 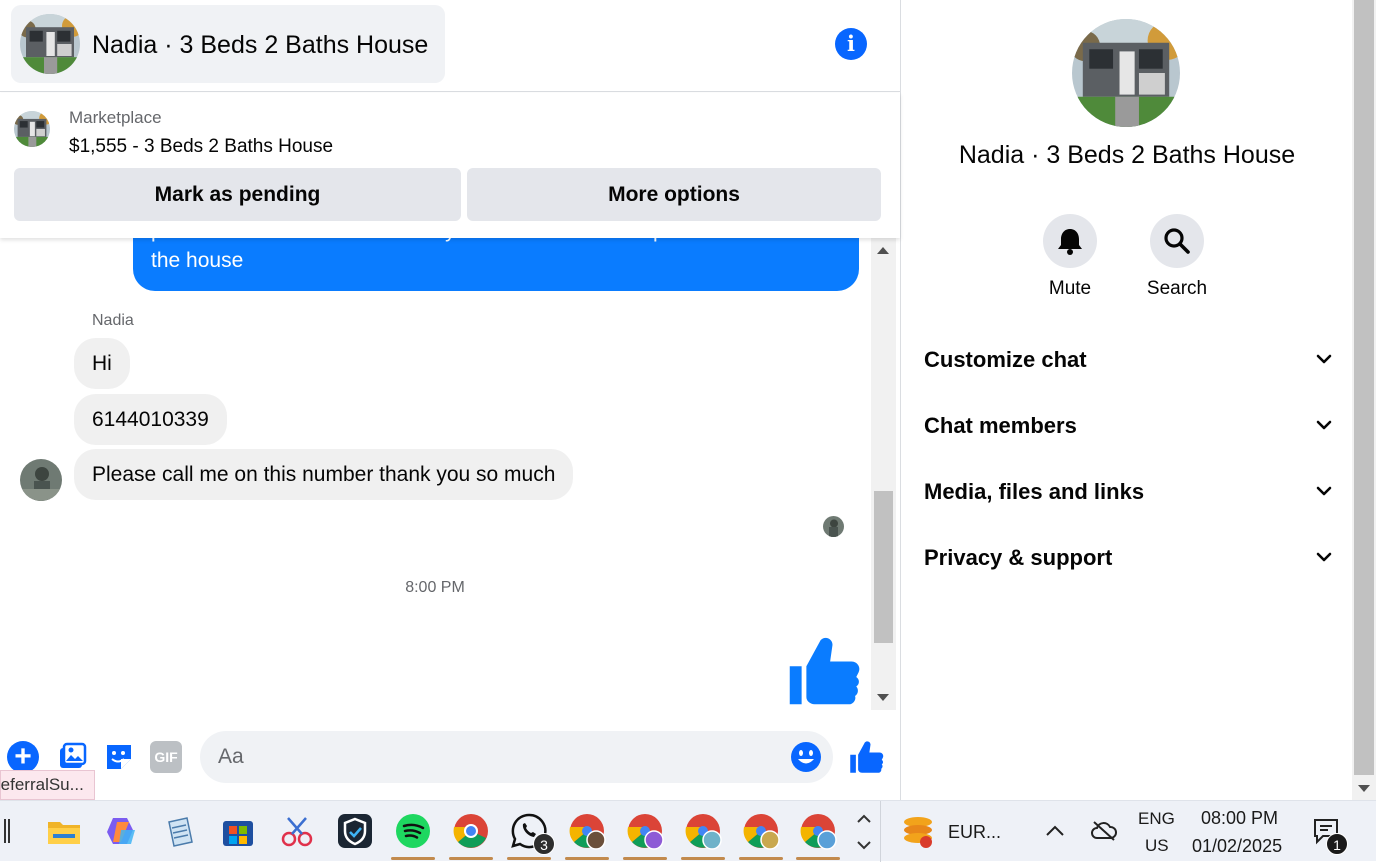 What do you see at coordinates (355, 831) in the screenshot?
I see `vpn-shield-icon` at bounding box center [355, 831].